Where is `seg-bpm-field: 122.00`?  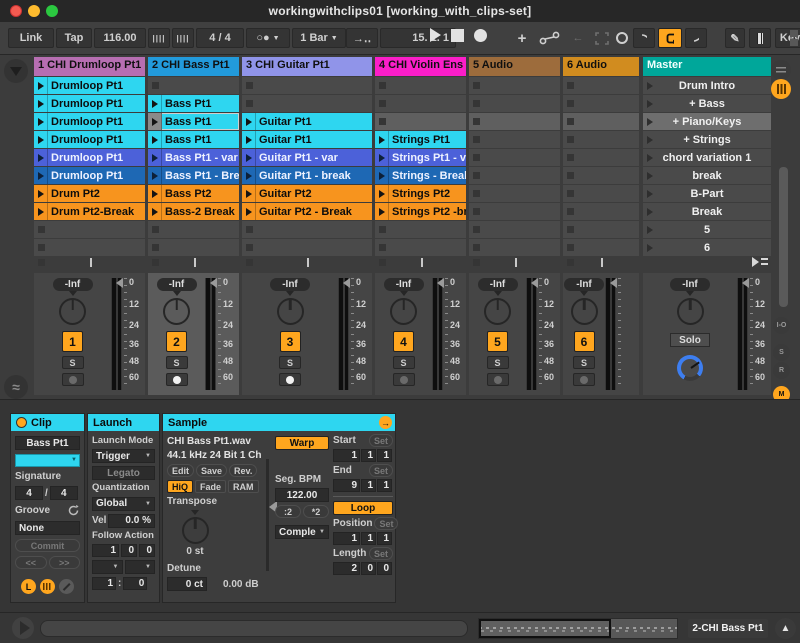 seg-bpm-field: 122.00 is located at coordinates (302, 495).